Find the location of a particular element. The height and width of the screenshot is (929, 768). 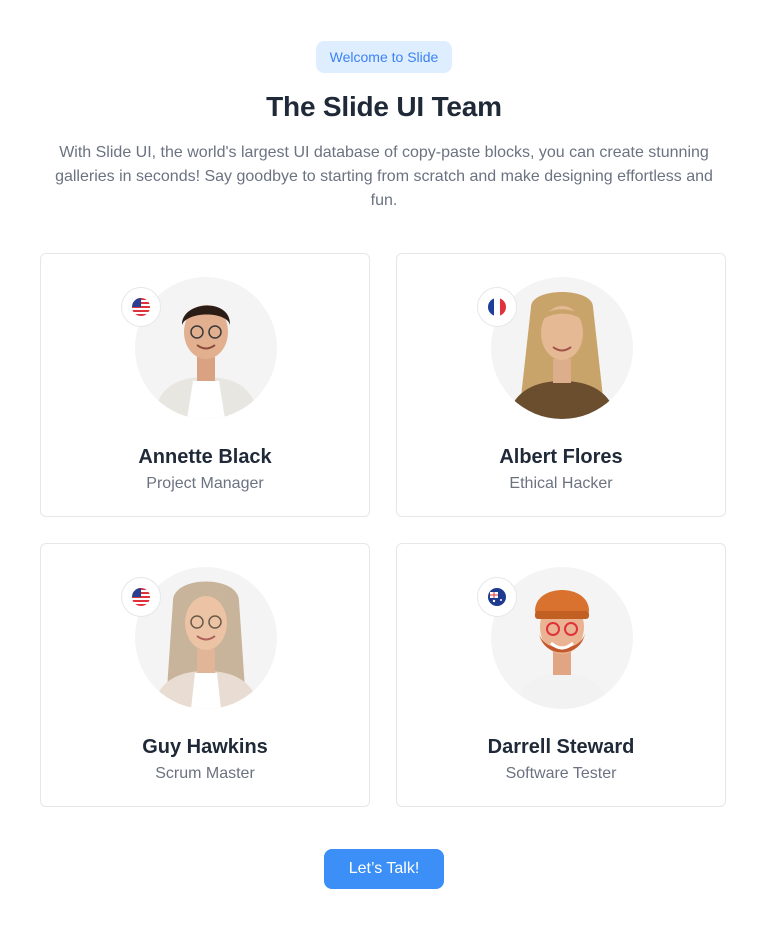

member-role: Software Tester is located at coordinates (561, 773).